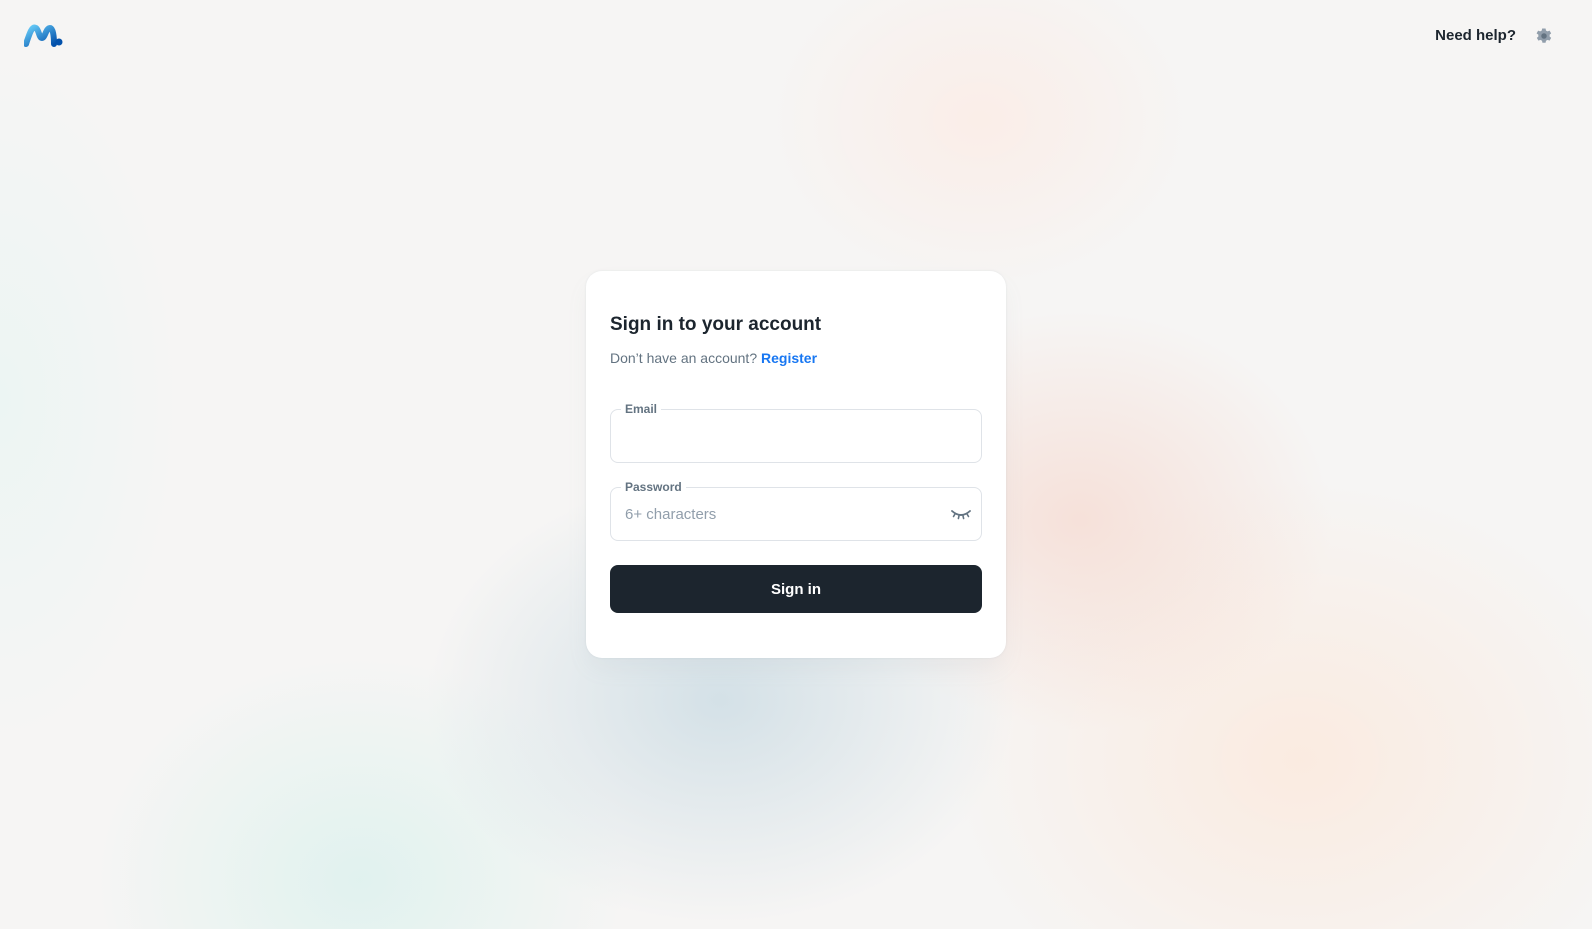 This screenshot has width=1592, height=929. I want to click on toggle-password-visibility-button, so click(961, 515).